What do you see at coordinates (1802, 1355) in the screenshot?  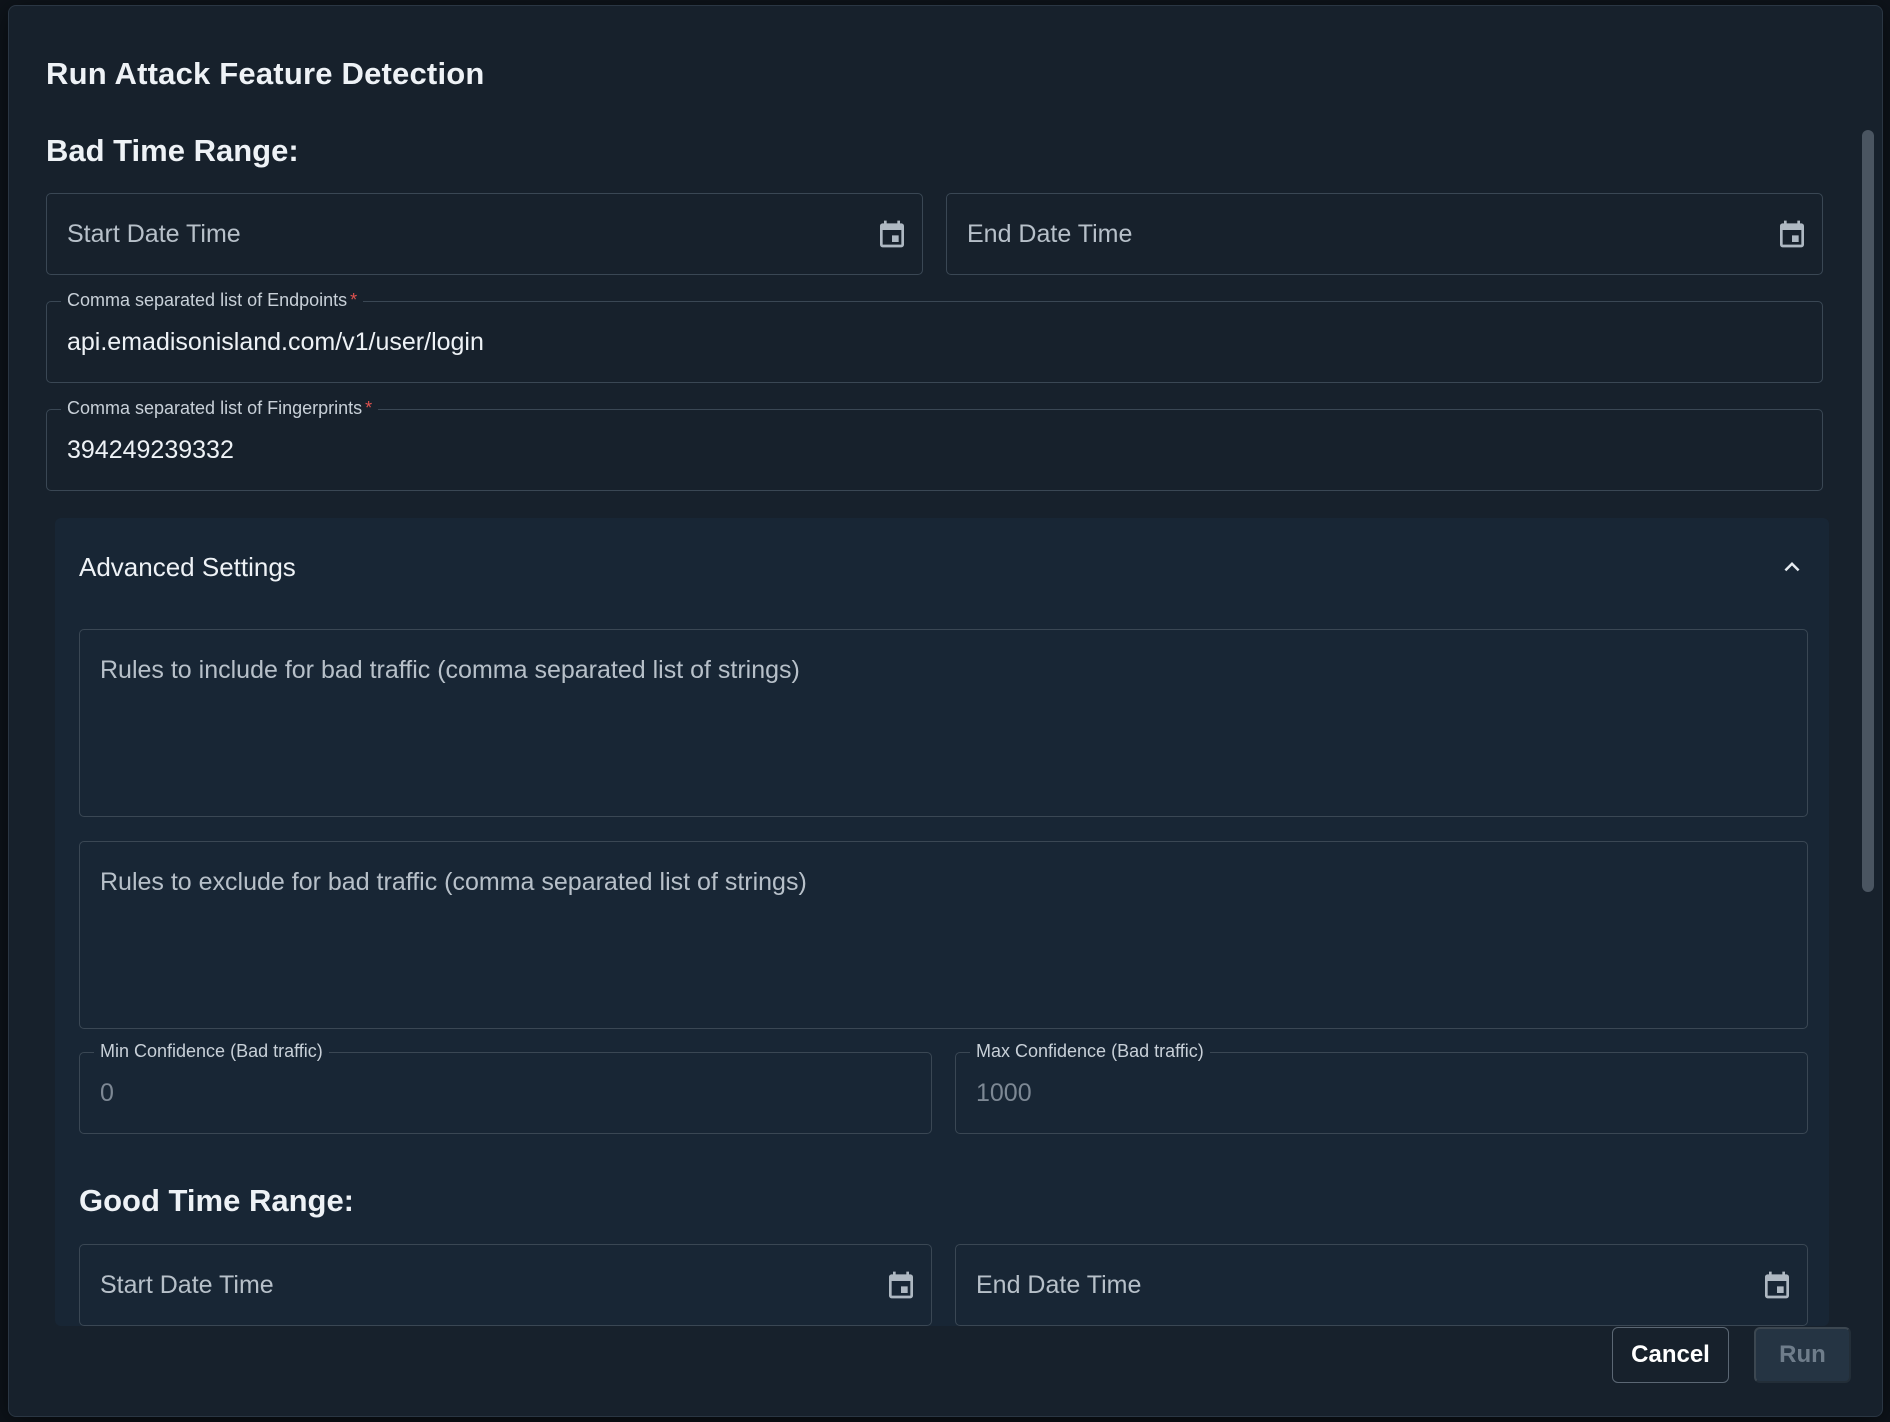 I see `run-button: Run` at bounding box center [1802, 1355].